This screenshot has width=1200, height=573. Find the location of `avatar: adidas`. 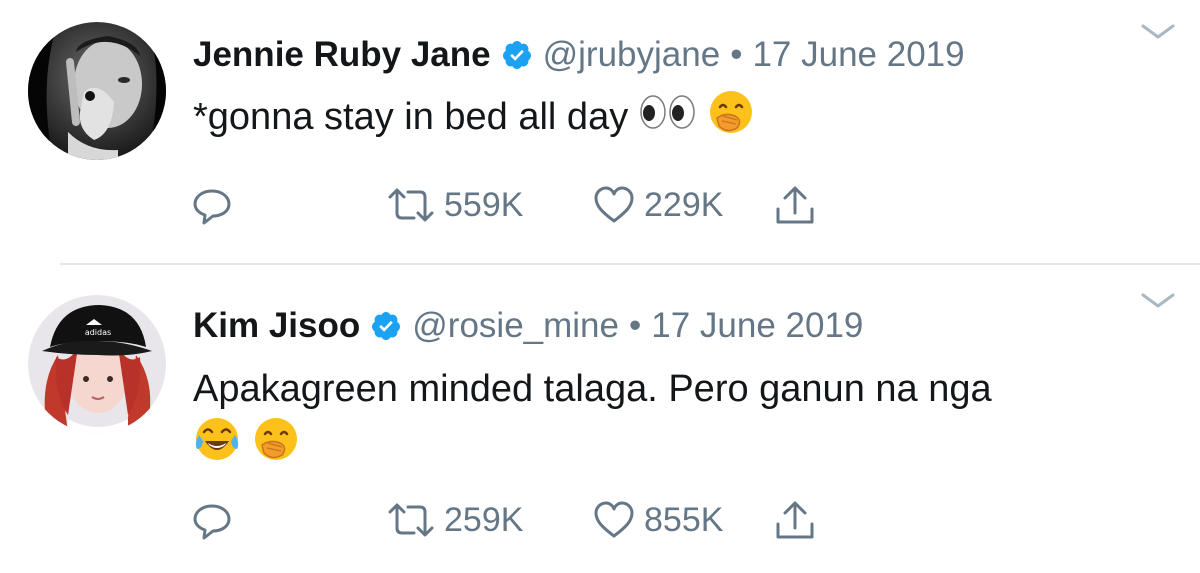

avatar: adidas is located at coordinates (97, 364).